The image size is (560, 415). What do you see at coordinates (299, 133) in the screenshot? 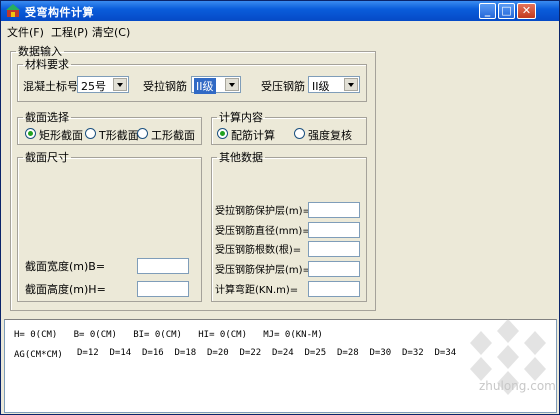
I see `radio-strength-check` at bounding box center [299, 133].